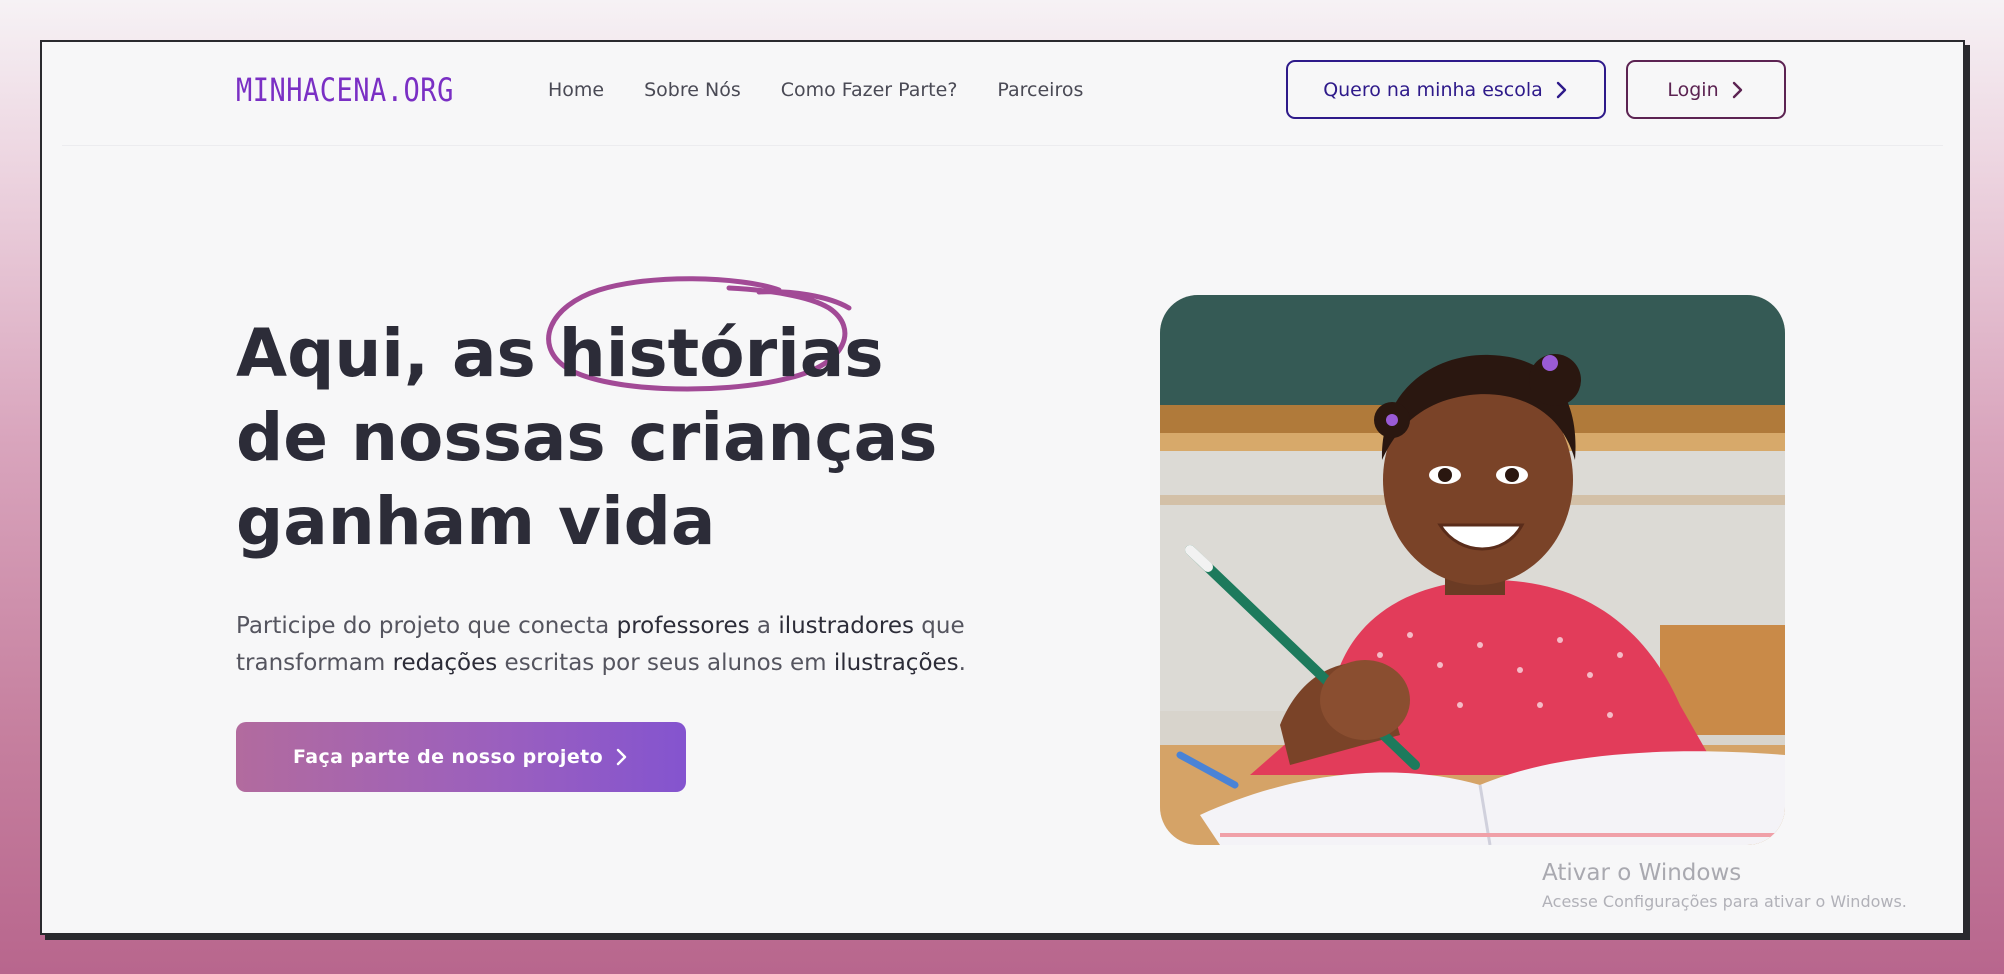 The width and height of the screenshot is (2004, 974). Describe the element at coordinates (1040, 90) in the screenshot. I see `nav-link-parceiros: Parceiros` at that location.